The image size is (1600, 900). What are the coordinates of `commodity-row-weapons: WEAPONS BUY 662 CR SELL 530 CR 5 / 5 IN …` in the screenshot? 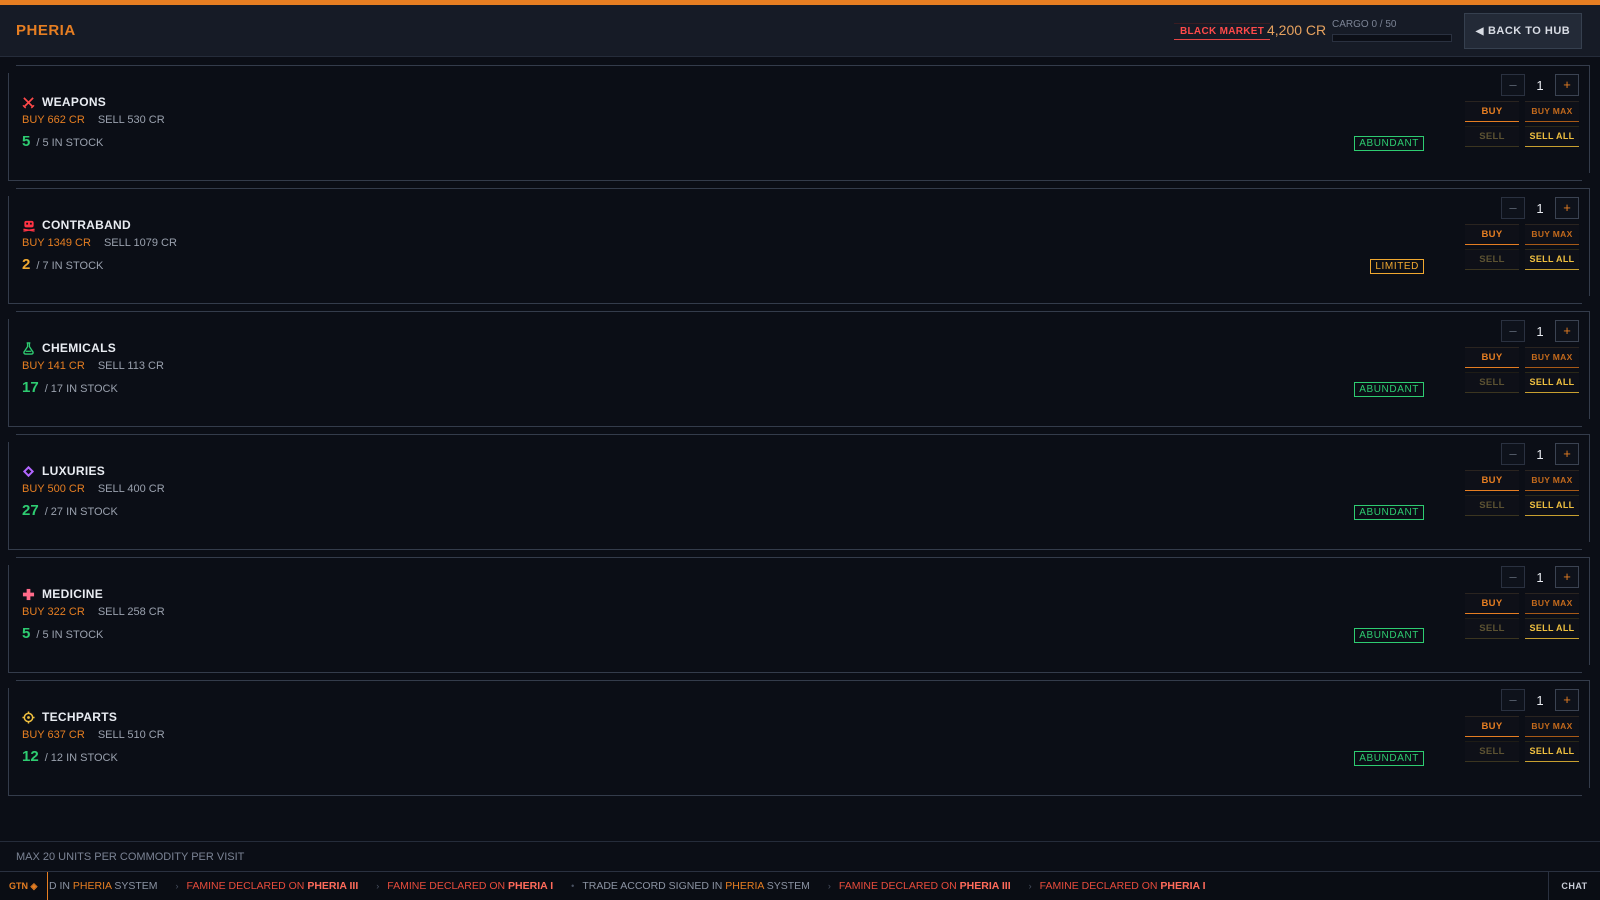 It's located at (799, 123).